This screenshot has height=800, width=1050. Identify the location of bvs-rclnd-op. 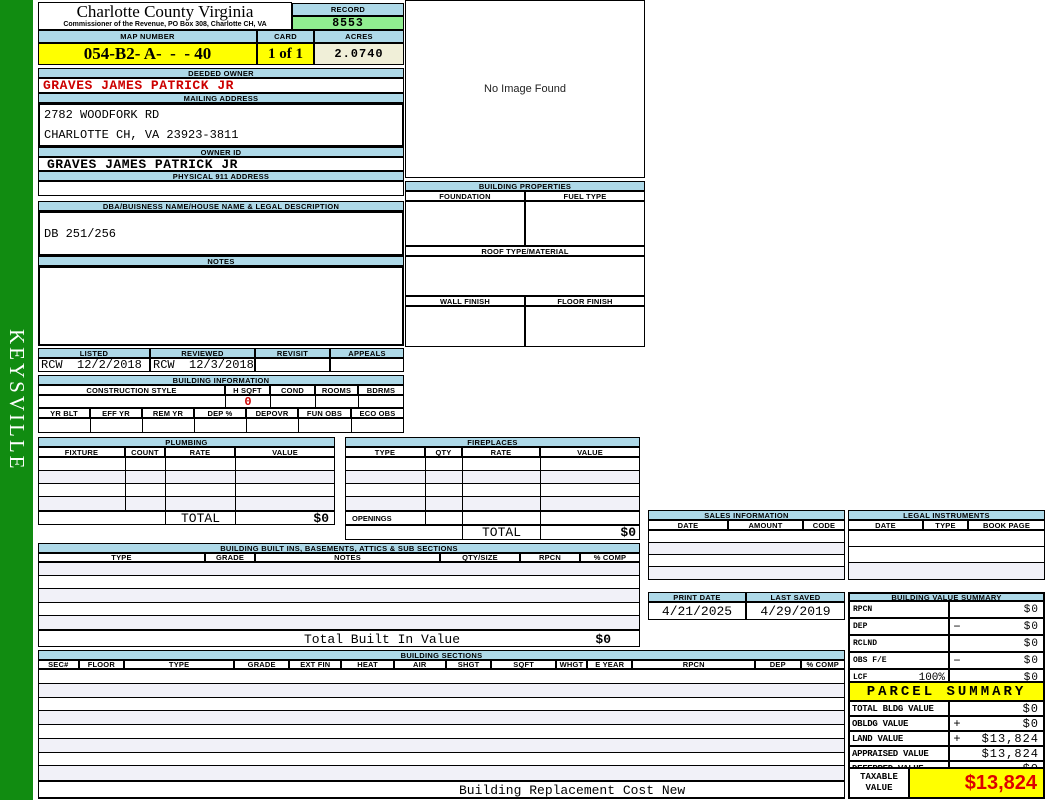
(957, 643).